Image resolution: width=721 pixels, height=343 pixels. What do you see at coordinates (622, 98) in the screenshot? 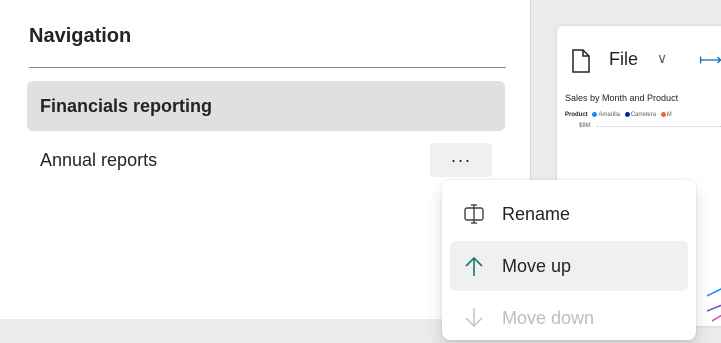
I see `chart-title: Sales by Month and Product` at bounding box center [622, 98].